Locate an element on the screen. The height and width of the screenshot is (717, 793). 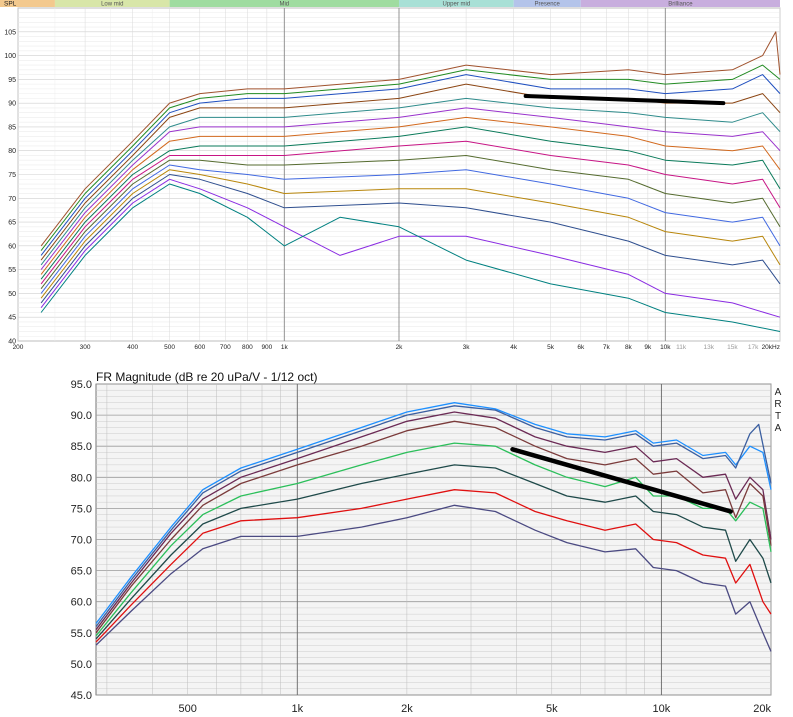
band-label: Low mid is located at coordinates (112, 5).